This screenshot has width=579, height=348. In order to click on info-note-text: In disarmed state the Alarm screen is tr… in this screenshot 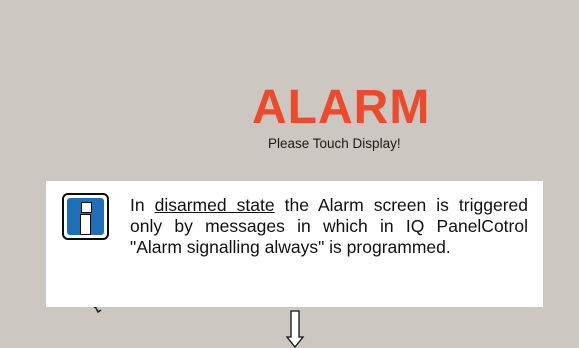, I will do `click(329, 226)`.